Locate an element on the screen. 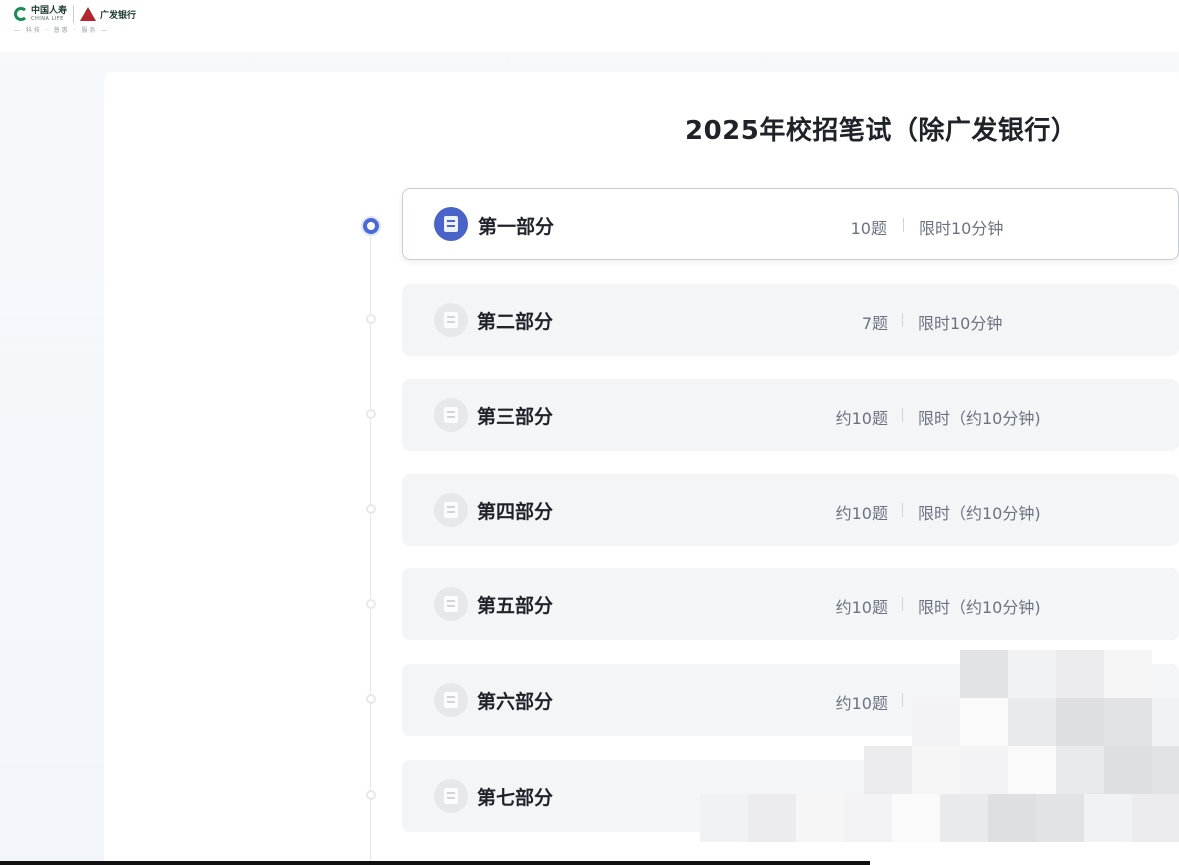 The height and width of the screenshot is (865, 1179). section-row-4: 第四部分 约10题 限时（约10分钟) is located at coordinates (790, 510).